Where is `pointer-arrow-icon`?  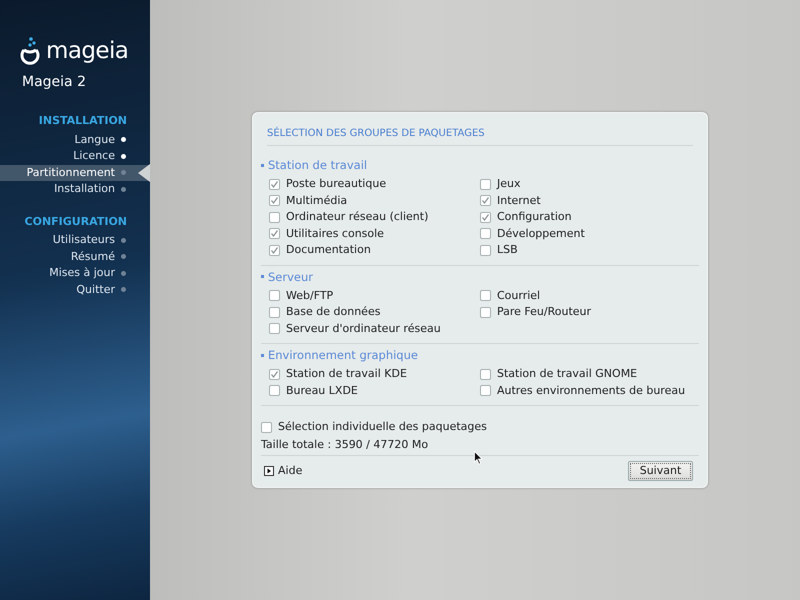
pointer-arrow-icon is located at coordinates (144, 173).